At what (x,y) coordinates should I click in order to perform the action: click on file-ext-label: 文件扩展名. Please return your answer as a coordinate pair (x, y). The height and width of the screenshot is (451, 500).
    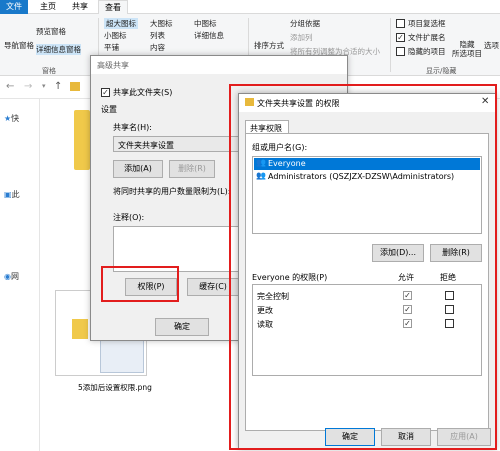
    Looking at the image, I should click on (427, 37).